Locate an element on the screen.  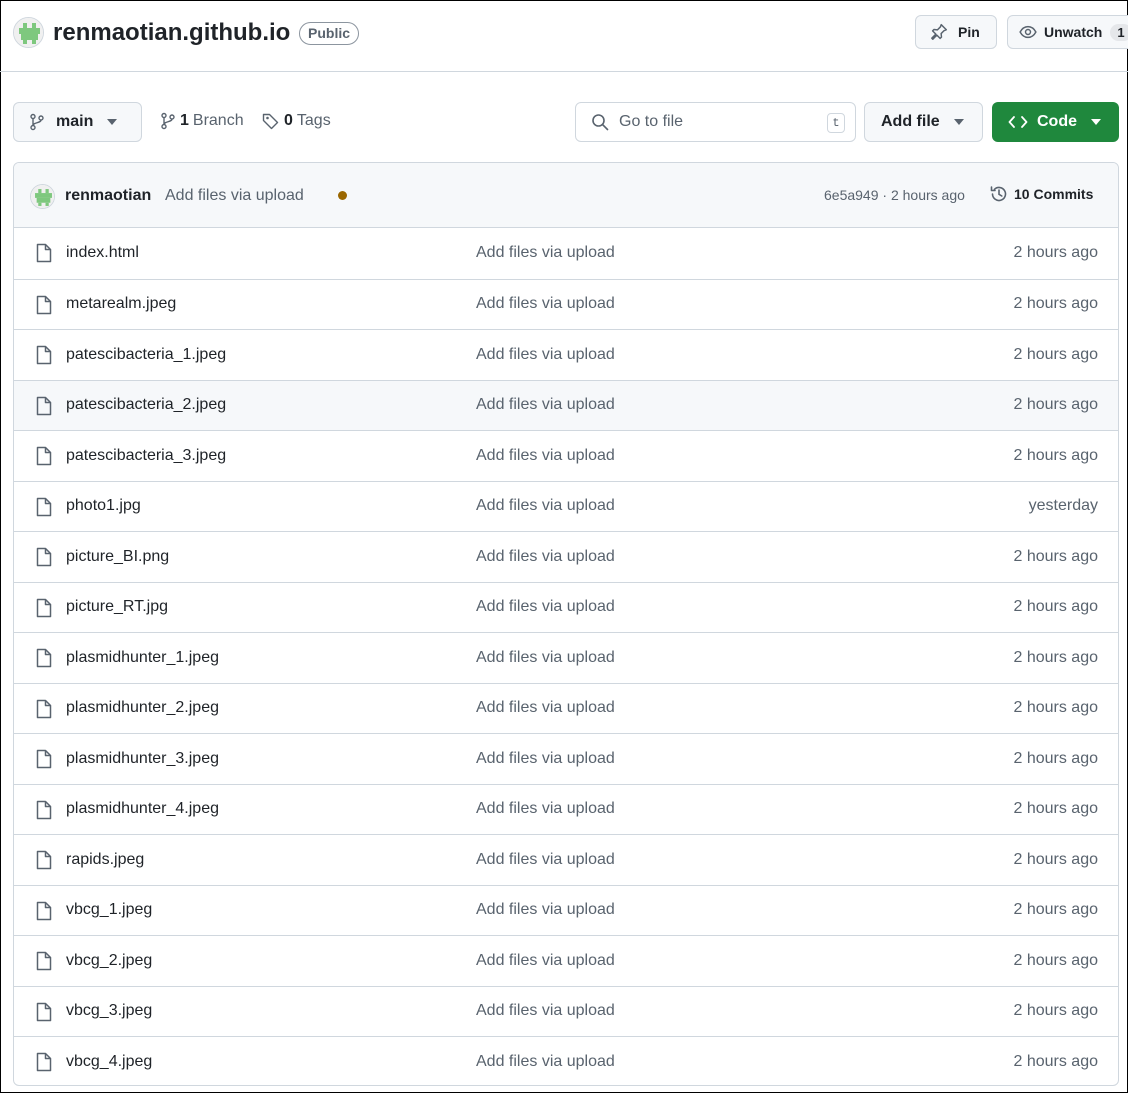
code-button: Code is located at coordinates (1055, 122).